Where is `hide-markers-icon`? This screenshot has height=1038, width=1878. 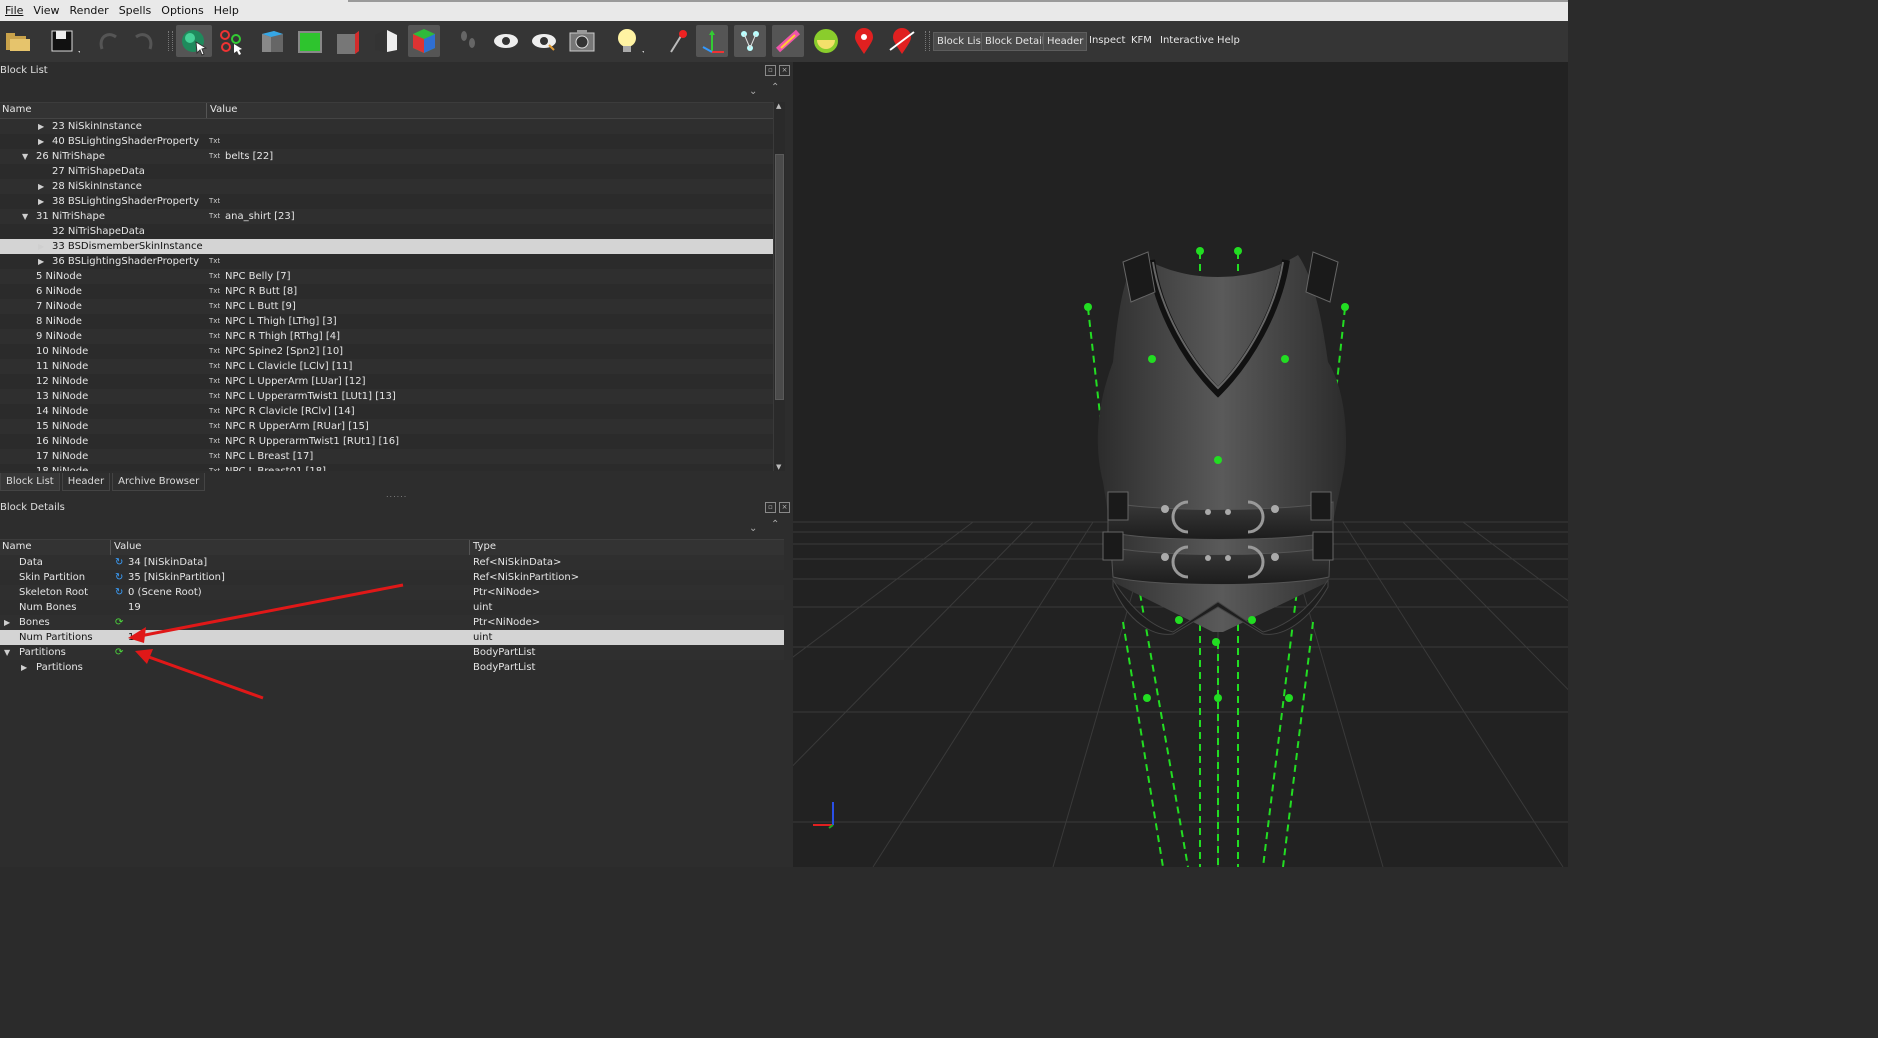 hide-markers-icon is located at coordinates (902, 41).